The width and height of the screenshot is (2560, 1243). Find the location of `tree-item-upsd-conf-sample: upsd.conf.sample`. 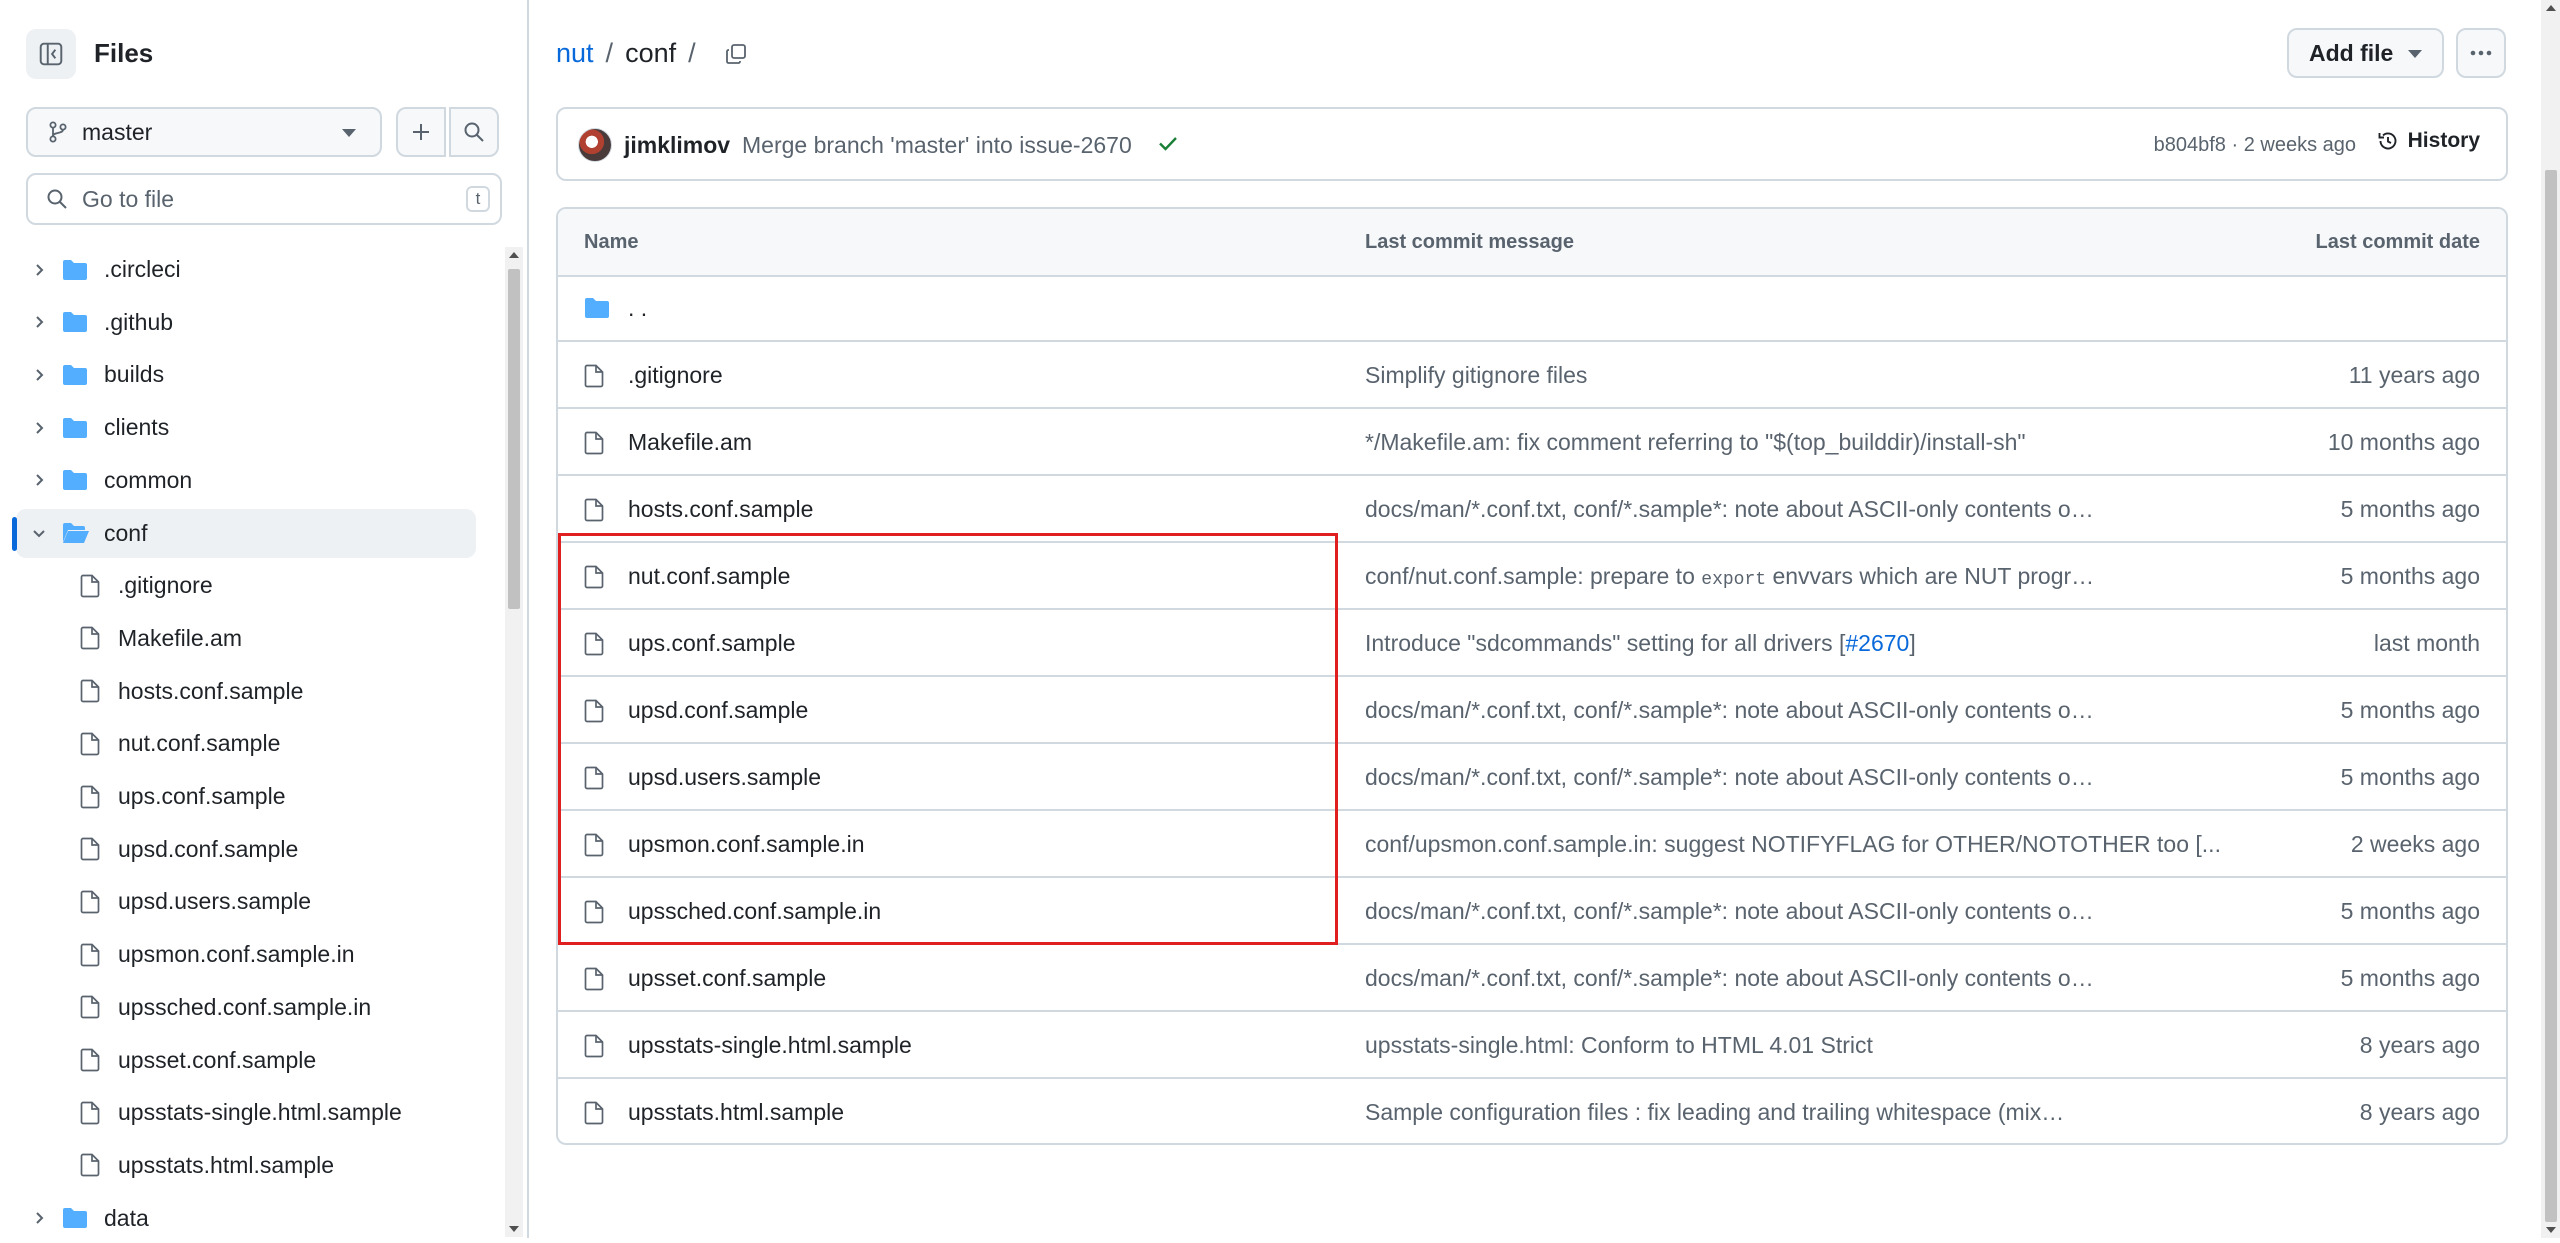

tree-item-upsd-conf-sample: upsd.conf.sample is located at coordinates (246, 849).